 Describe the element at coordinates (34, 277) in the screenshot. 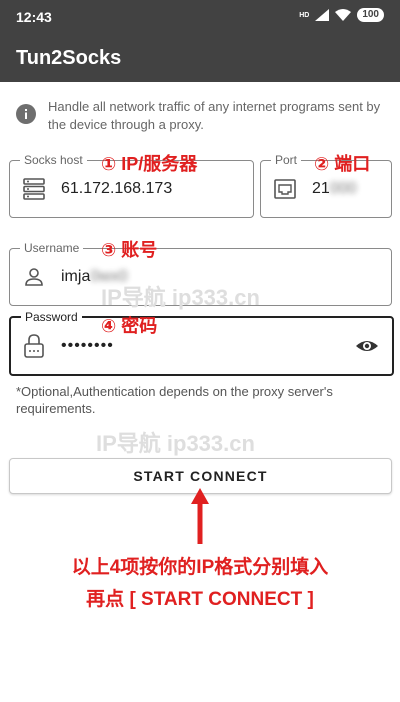

I see `person-icon` at that location.